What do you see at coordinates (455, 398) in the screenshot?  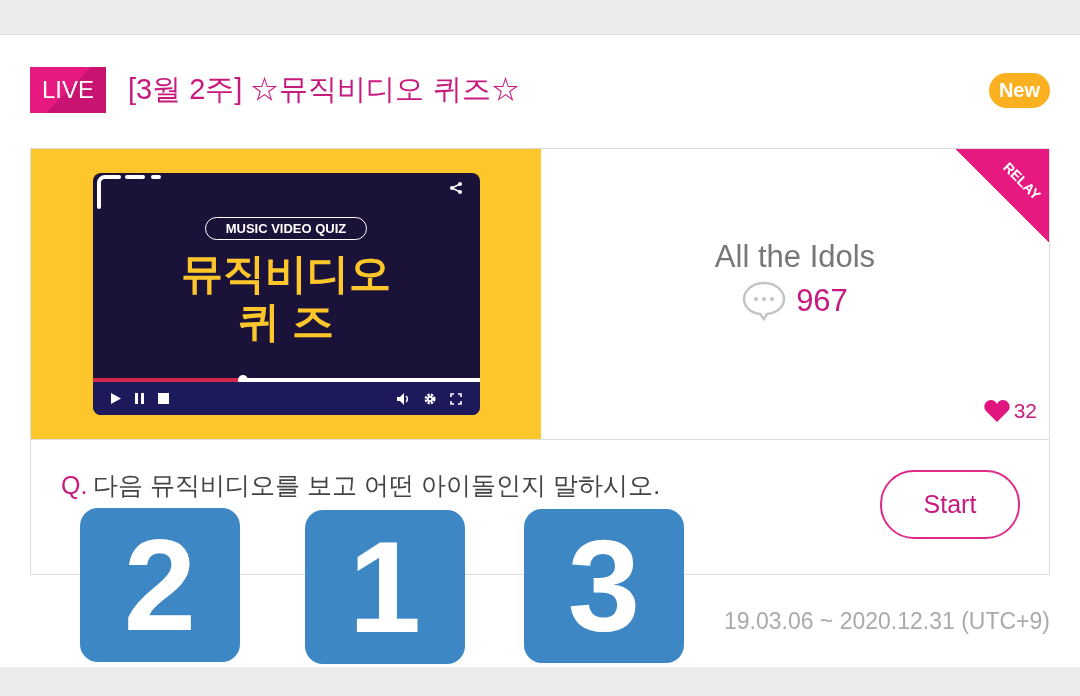 I see `fullscreen-icon` at bounding box center [455, 398].